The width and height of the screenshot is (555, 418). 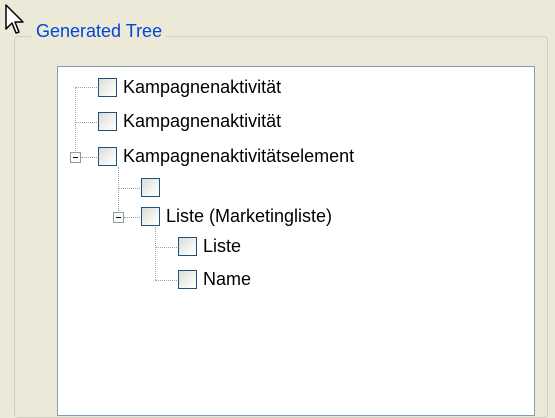 What do you see at coordinates (14, 19) in the screenshot?
I see `mouse-cursor-icon` at bounding box center [14, 19].